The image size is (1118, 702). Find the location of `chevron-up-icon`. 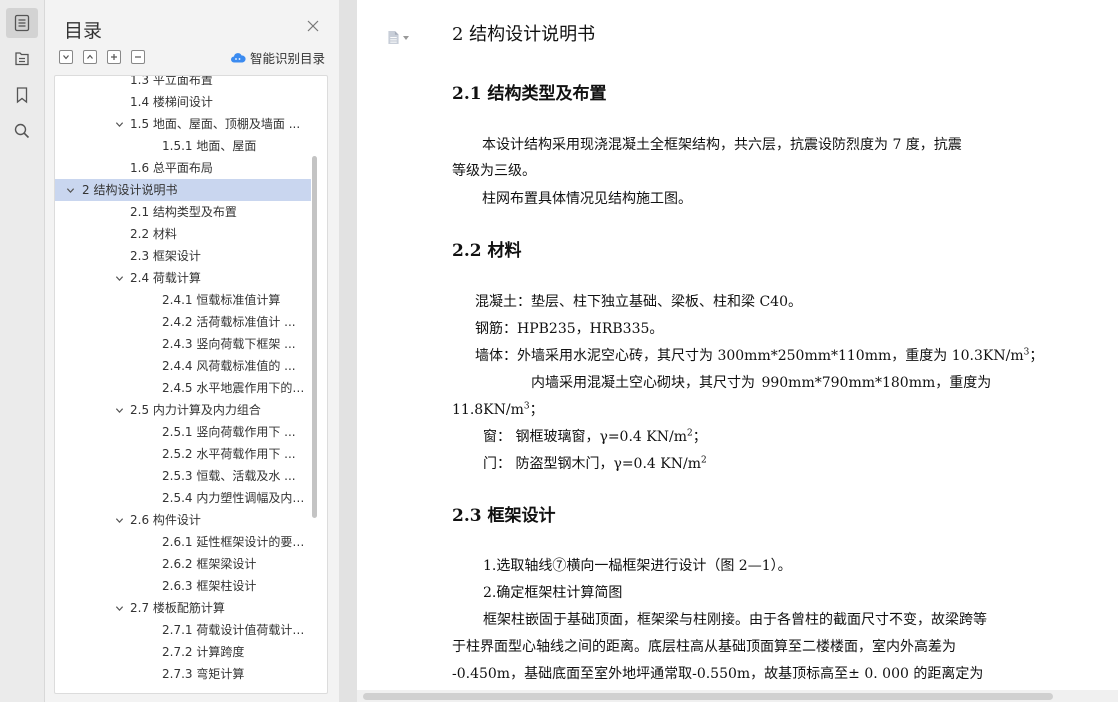

chevron-up-icon is located at coordinates (90, 56).